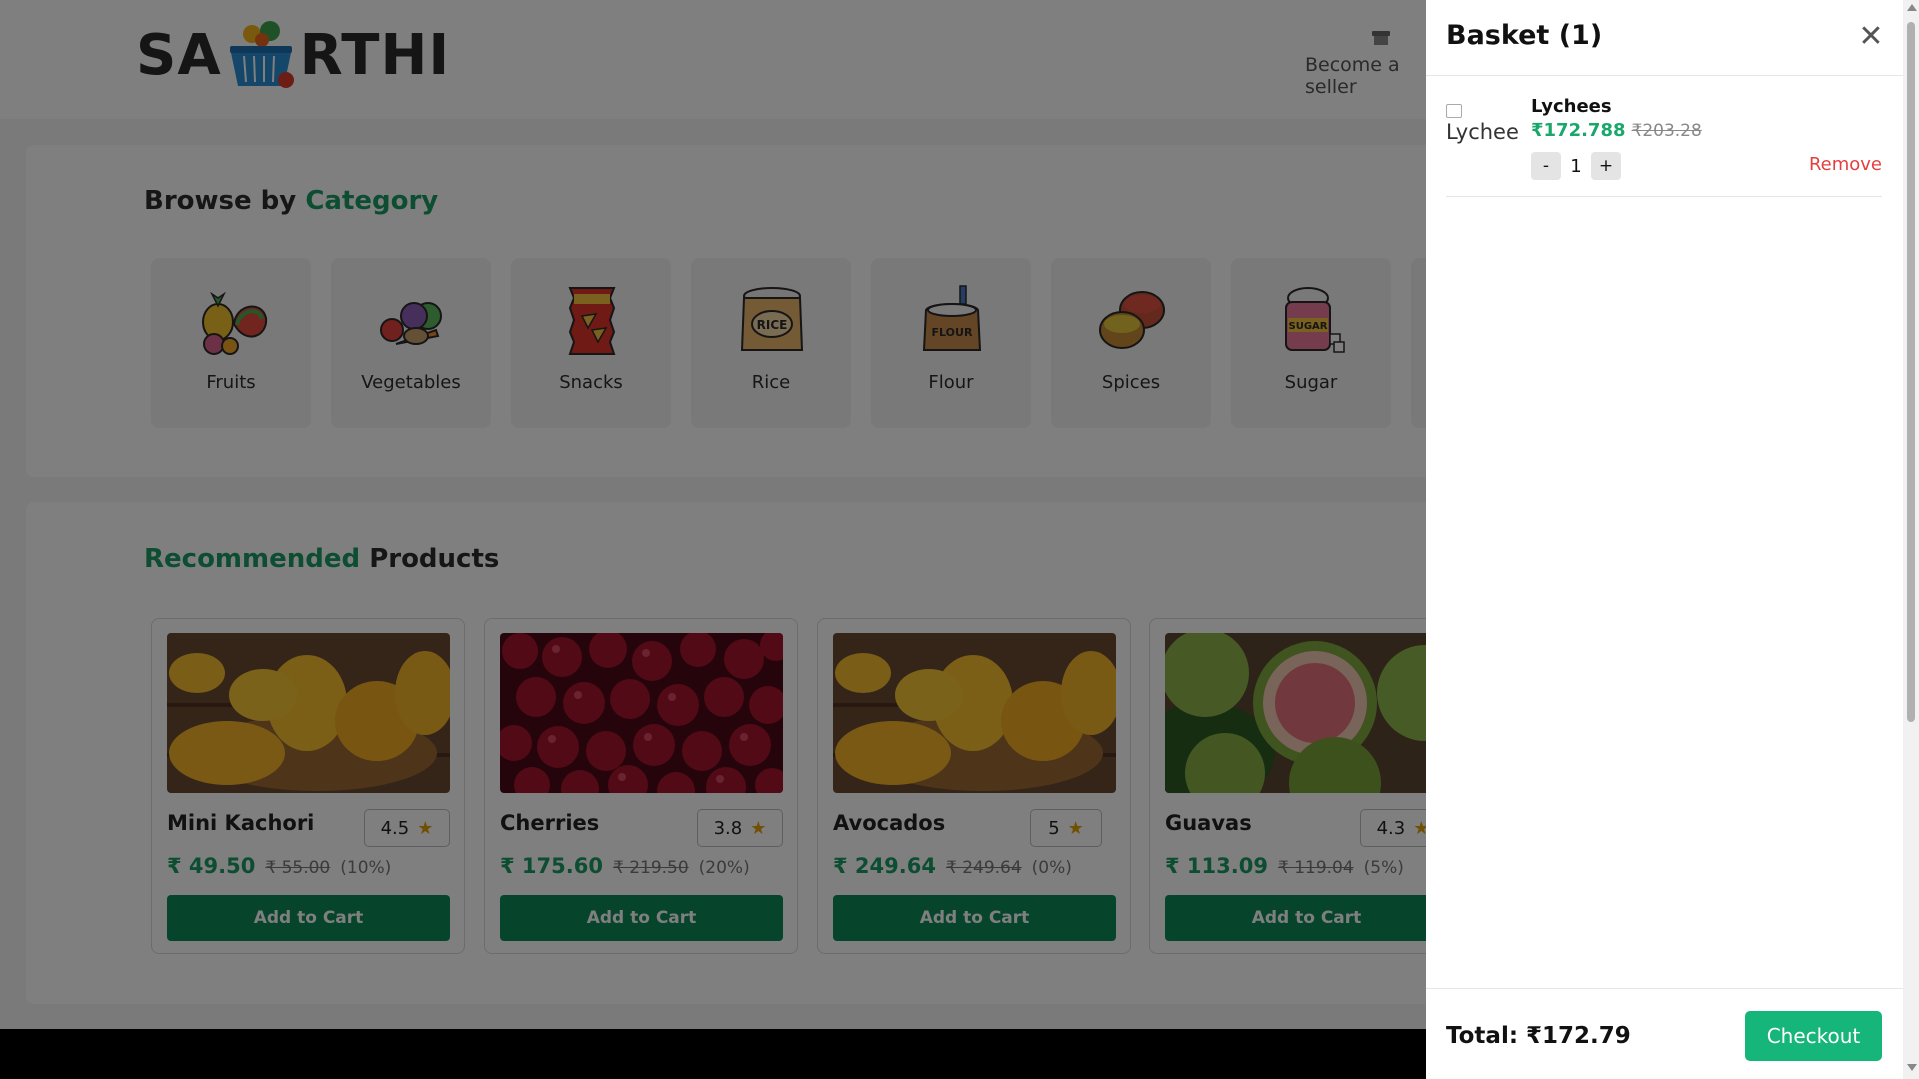  What do you see at coordinates (1546, 166) in the screenshot?
I see `decrease-quantity-button: -` at bounding box center [1546, 166].